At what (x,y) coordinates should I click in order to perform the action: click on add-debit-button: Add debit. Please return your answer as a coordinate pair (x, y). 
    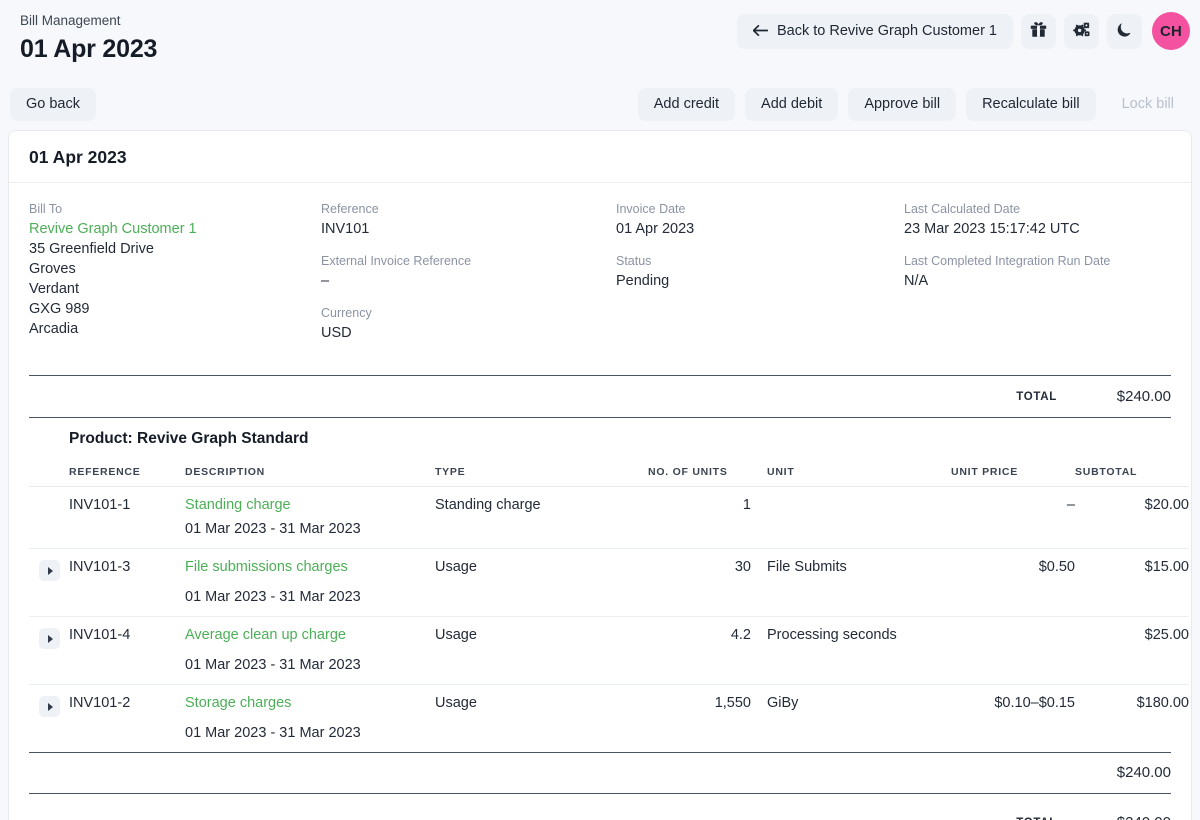
    Looking at the image, I should click on (792, 104).